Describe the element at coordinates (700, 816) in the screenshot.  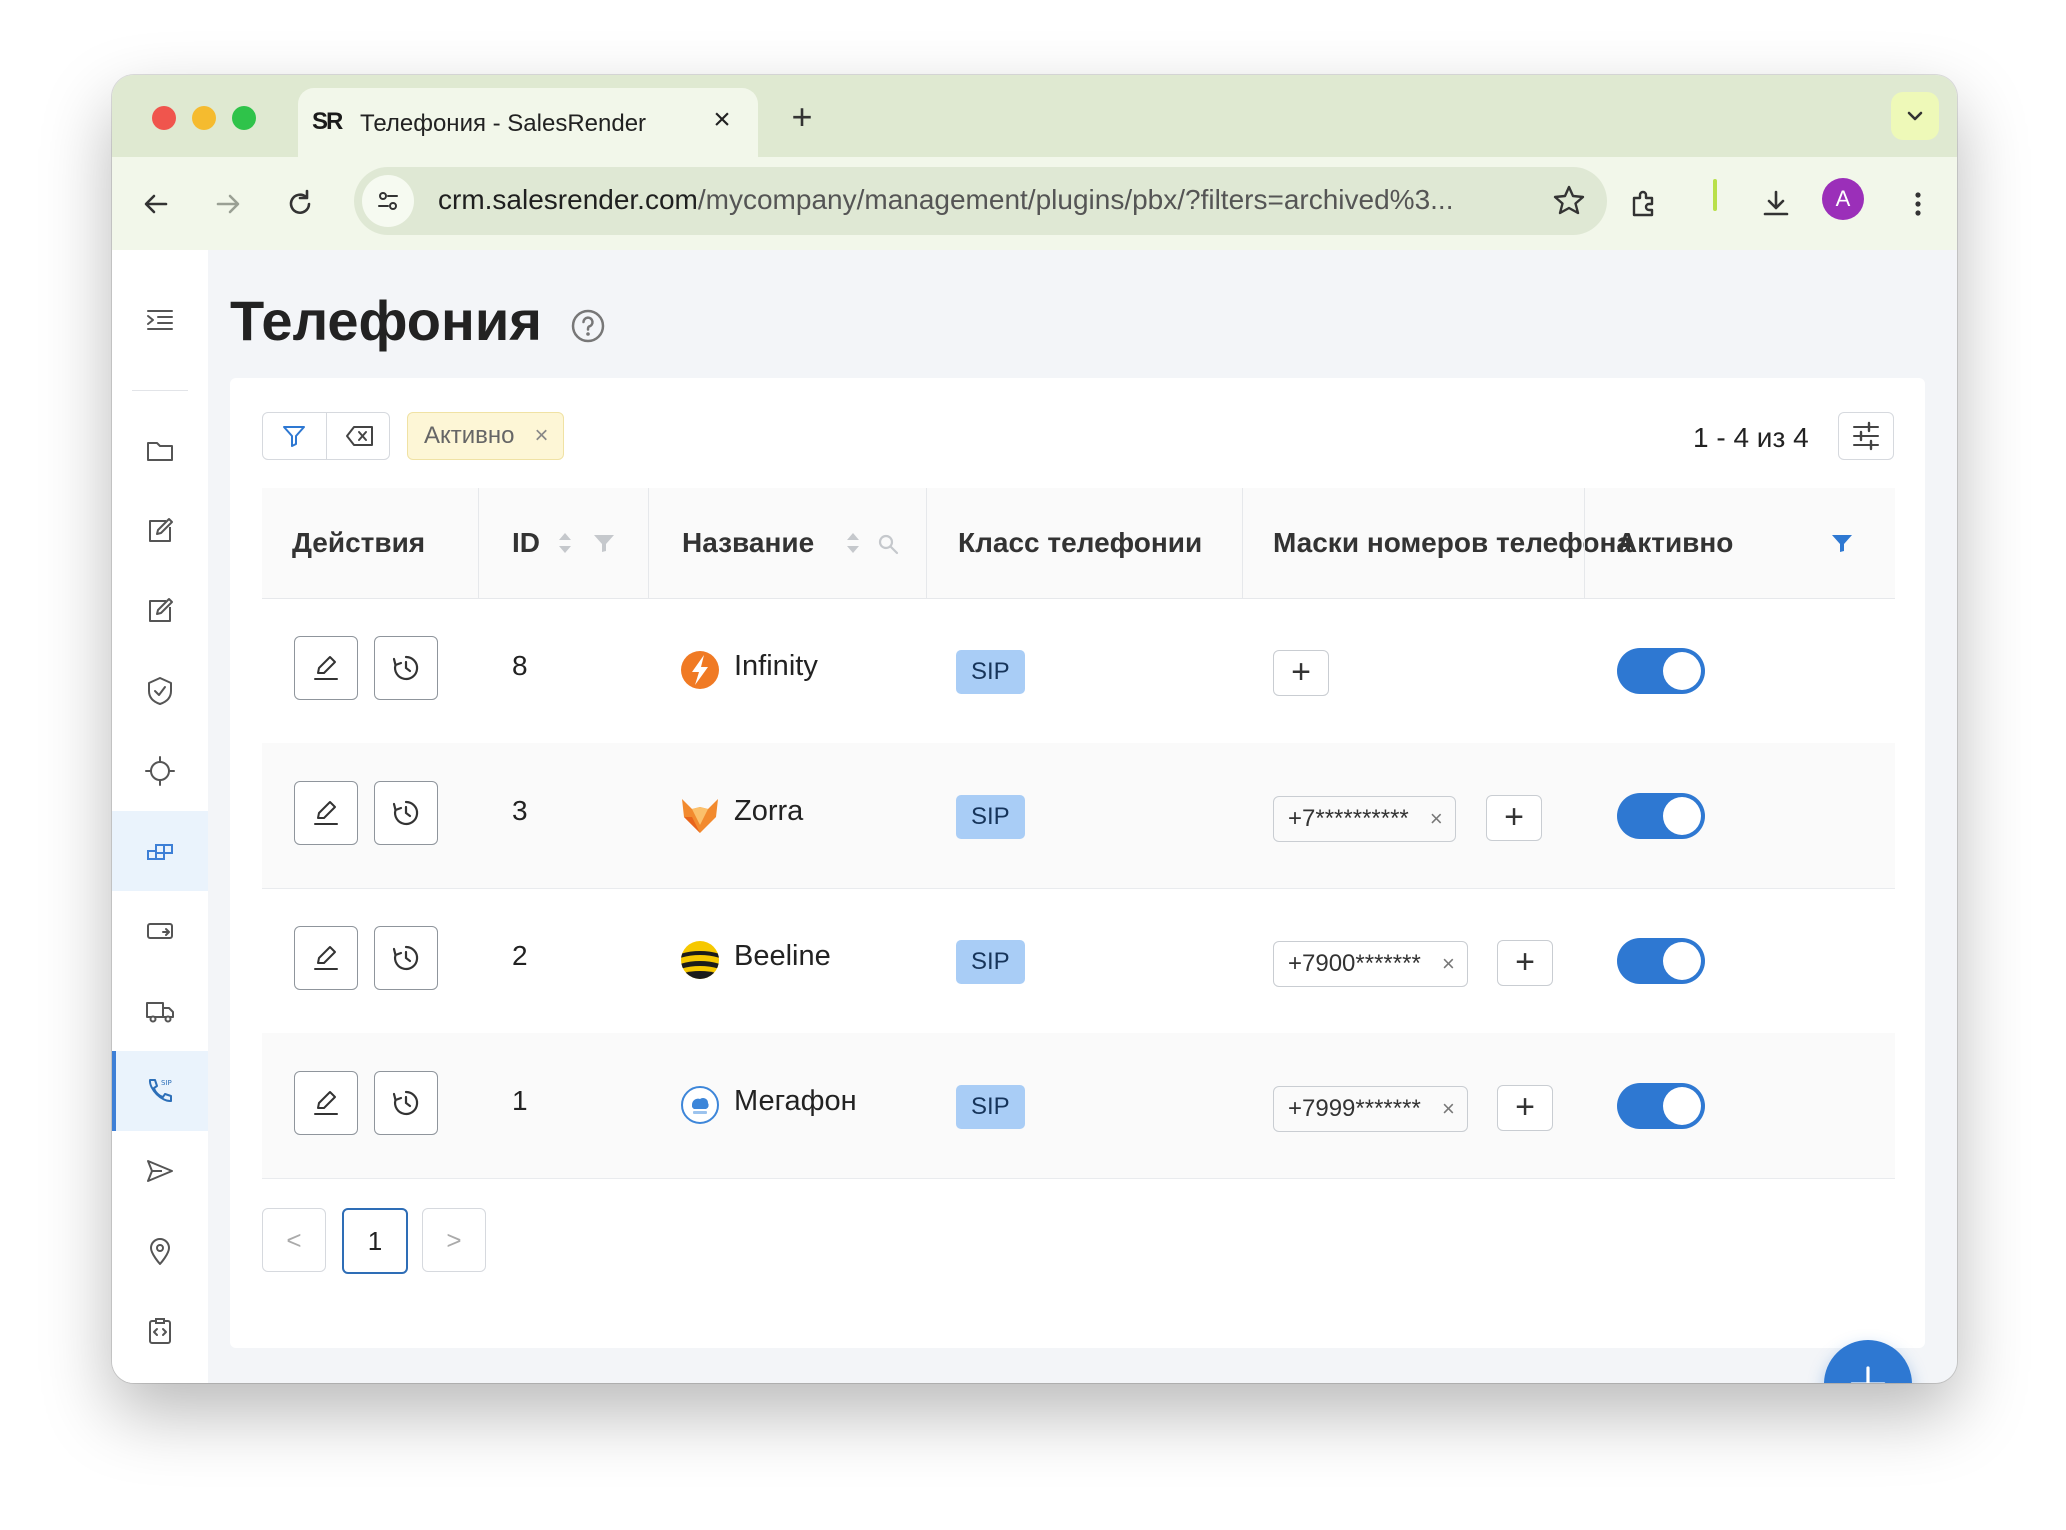
I see `zorra-fox-logo-icon` at that location.